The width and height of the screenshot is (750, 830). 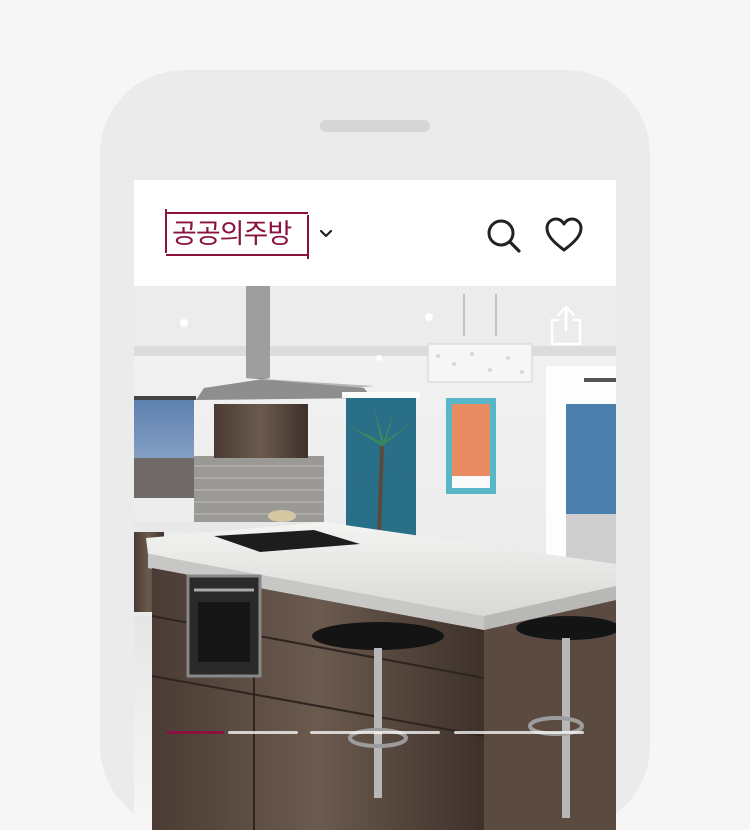 I want to click on heart-icon, so click(x=564, y=236).